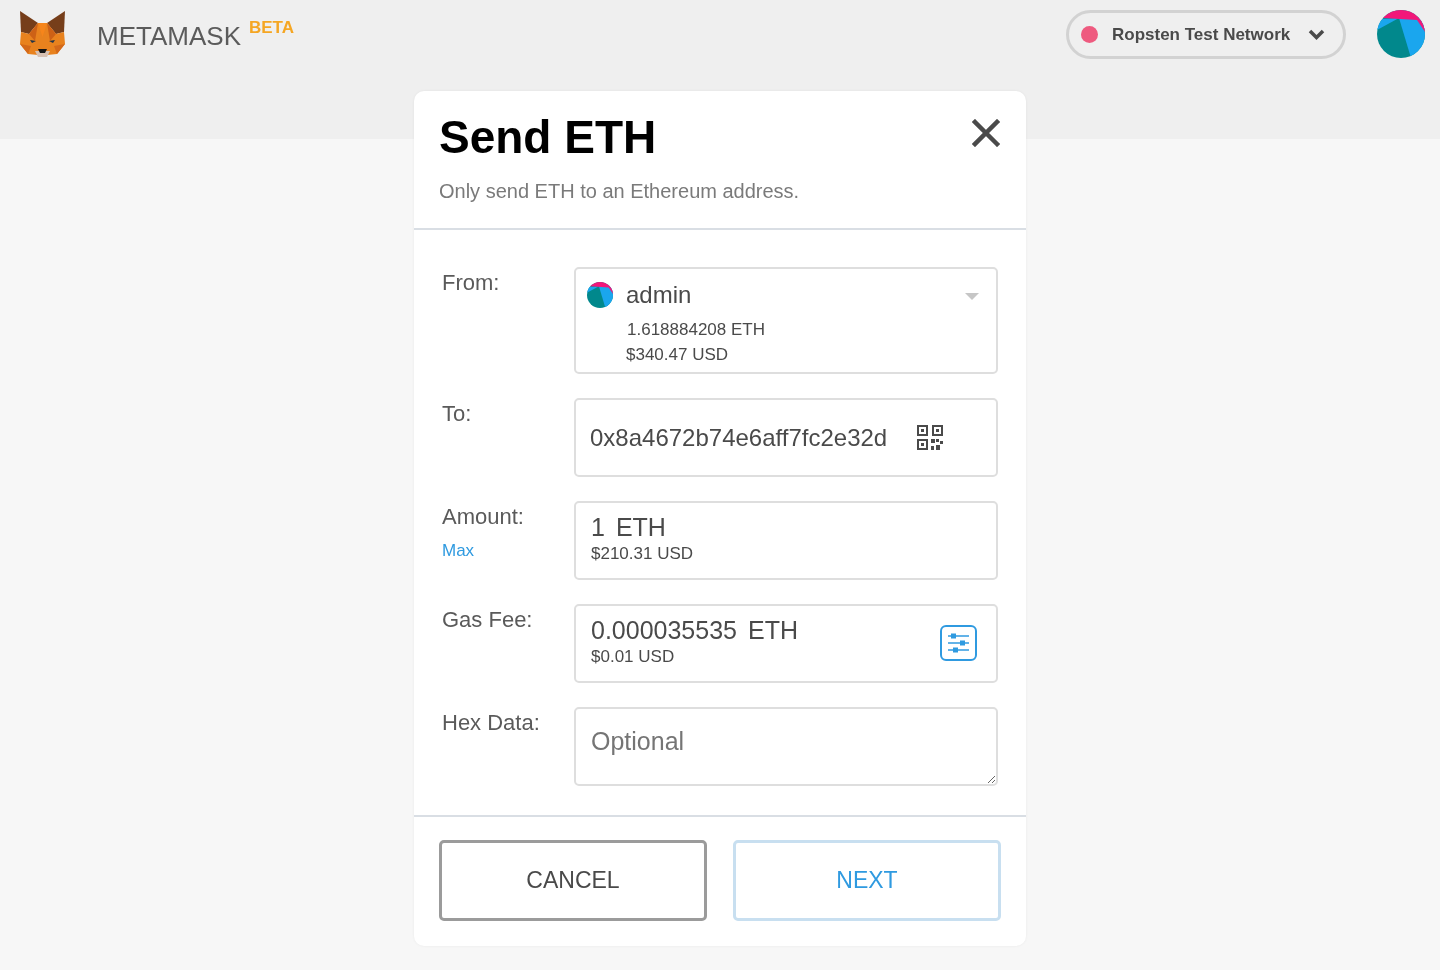 Image resolution: width=1440 pixels, height=970 pixels. What do you see at coordinates (739, 437) in the screenshot?
I see `address-value: 0x8a4672b74e6aff7fc2e32d` at bounding box center [739, 437].